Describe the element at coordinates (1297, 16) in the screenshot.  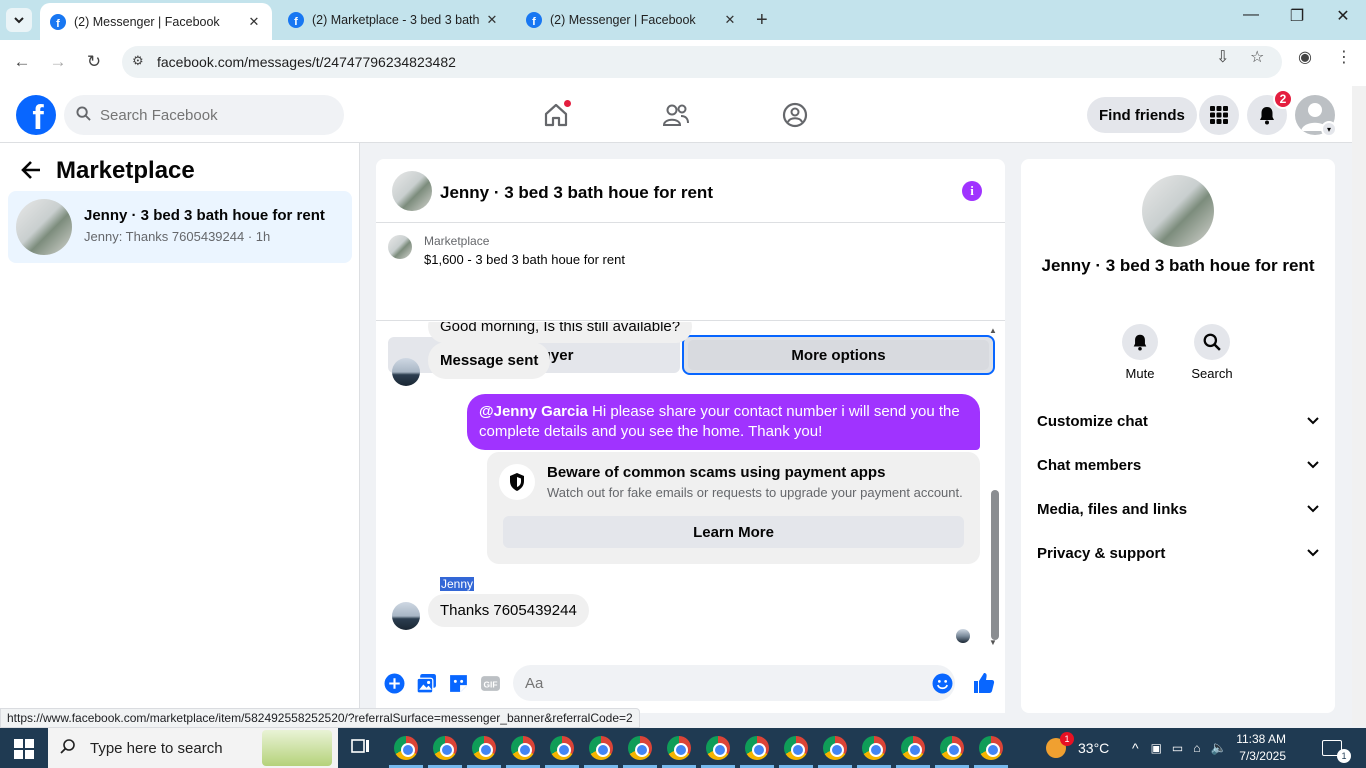
I see `restore-icon: ❐` at that location.